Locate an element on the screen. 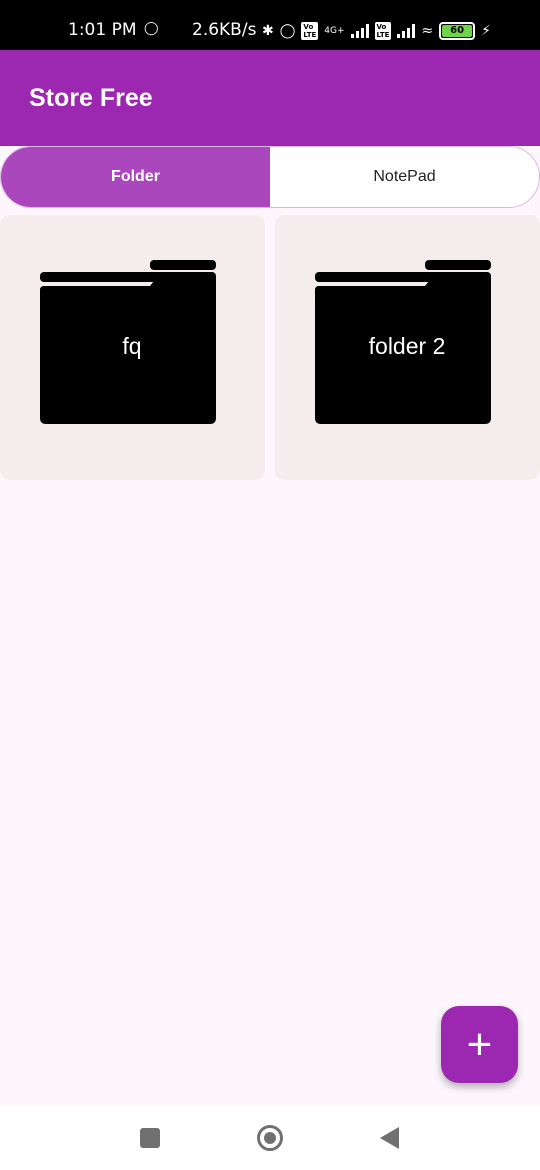  plus-icon: + is located at coordinates (479, 1044).